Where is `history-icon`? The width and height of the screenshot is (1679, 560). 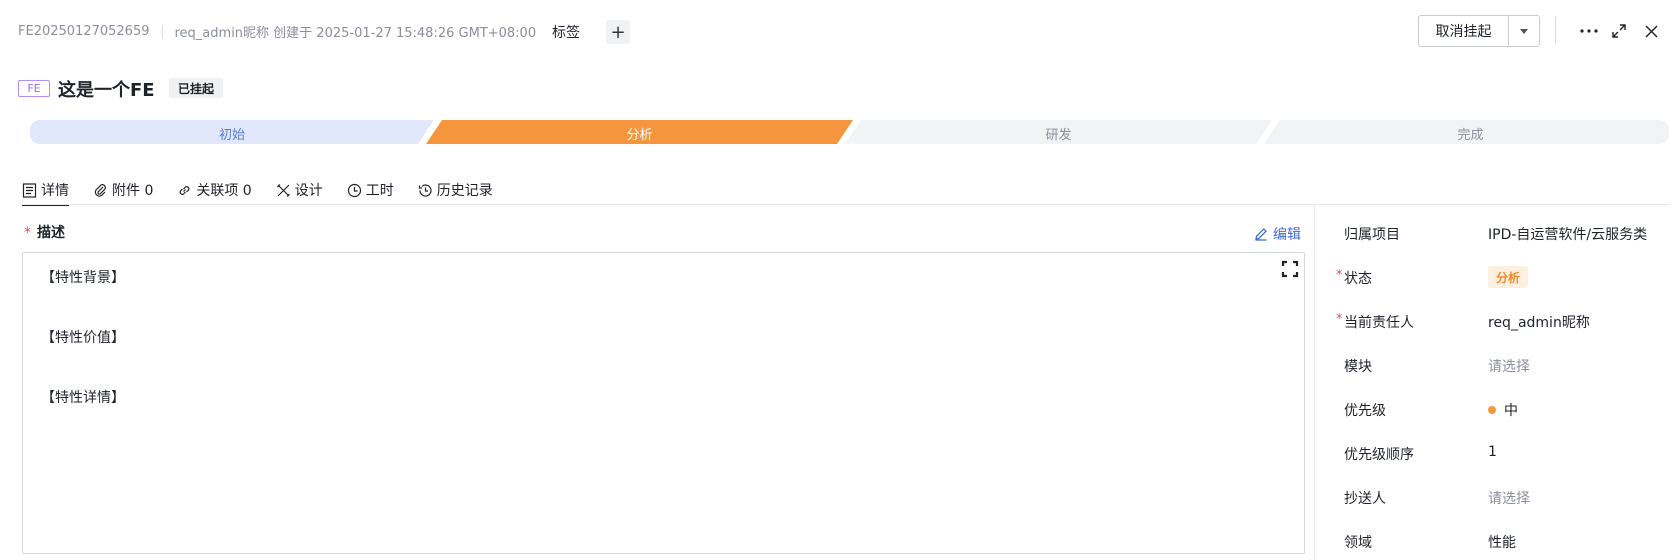
history-icon is located at coordinates (425, 190).